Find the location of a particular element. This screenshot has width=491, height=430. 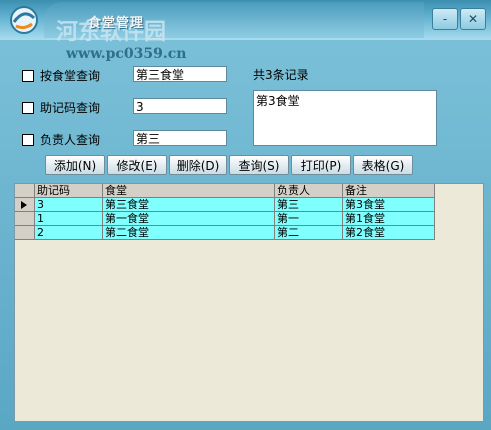

table-row: 1 第一食堂 第一 第1食堂 is located at coordinates (225, 219).